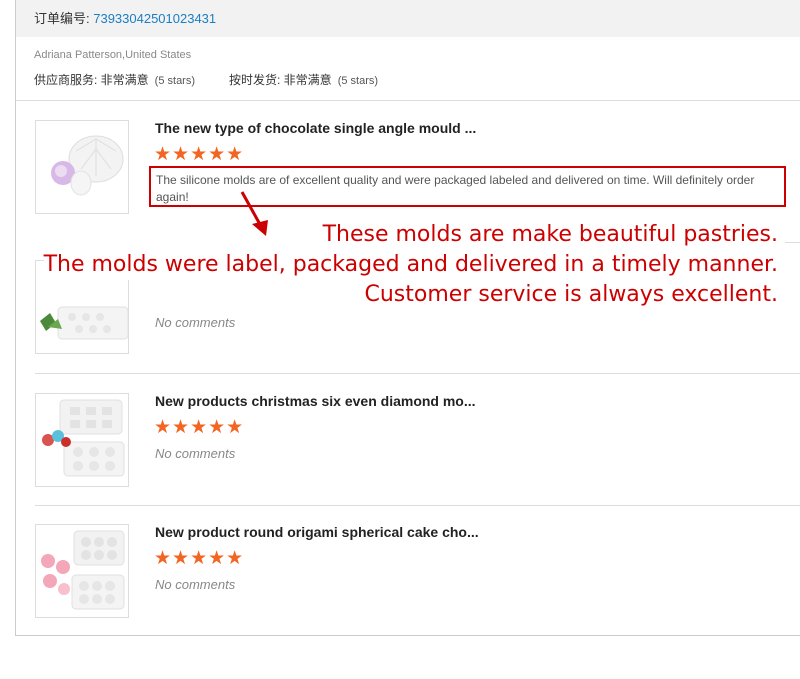 Image resolution: width=800 pixels, height=679 pixels. I want to click on order-label: 订单编号:, so click(64, 18).